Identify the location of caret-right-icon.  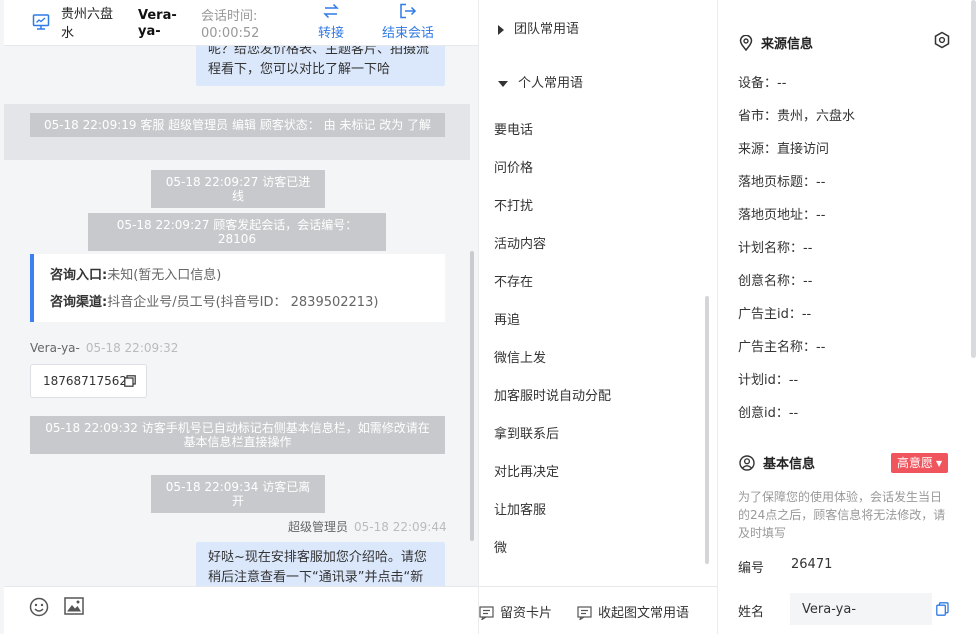
(501, 29).